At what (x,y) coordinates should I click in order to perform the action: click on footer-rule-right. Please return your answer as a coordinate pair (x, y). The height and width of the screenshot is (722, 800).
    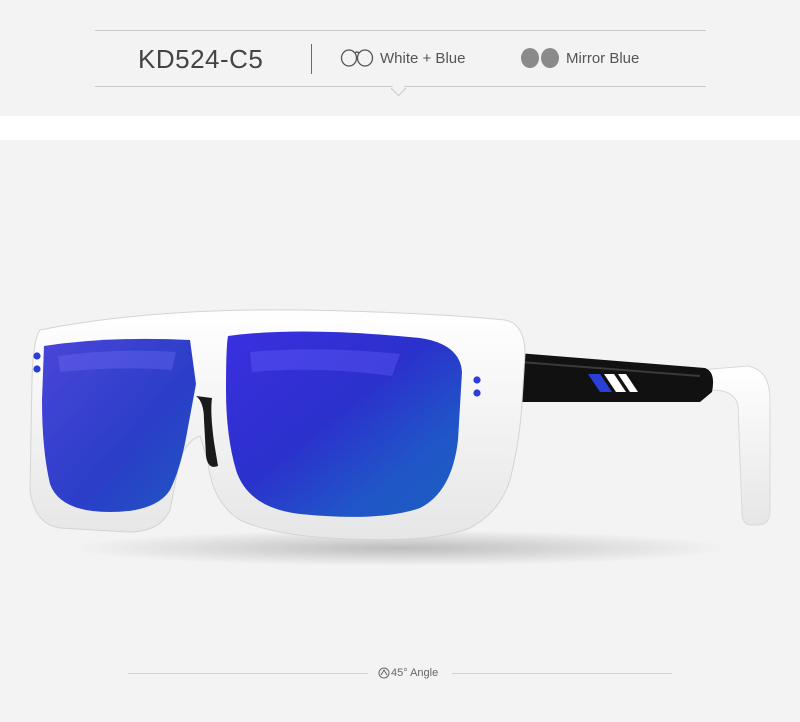
    Looking at the image, I should click on (562, 673).